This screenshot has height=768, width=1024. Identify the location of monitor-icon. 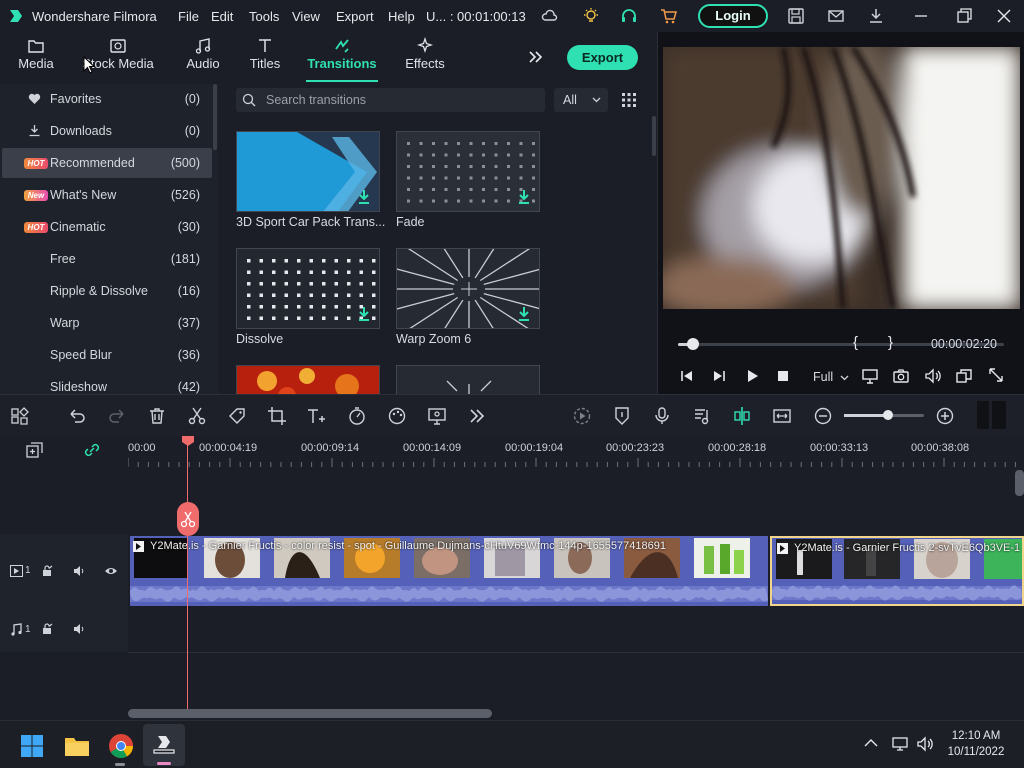
(870, 376).